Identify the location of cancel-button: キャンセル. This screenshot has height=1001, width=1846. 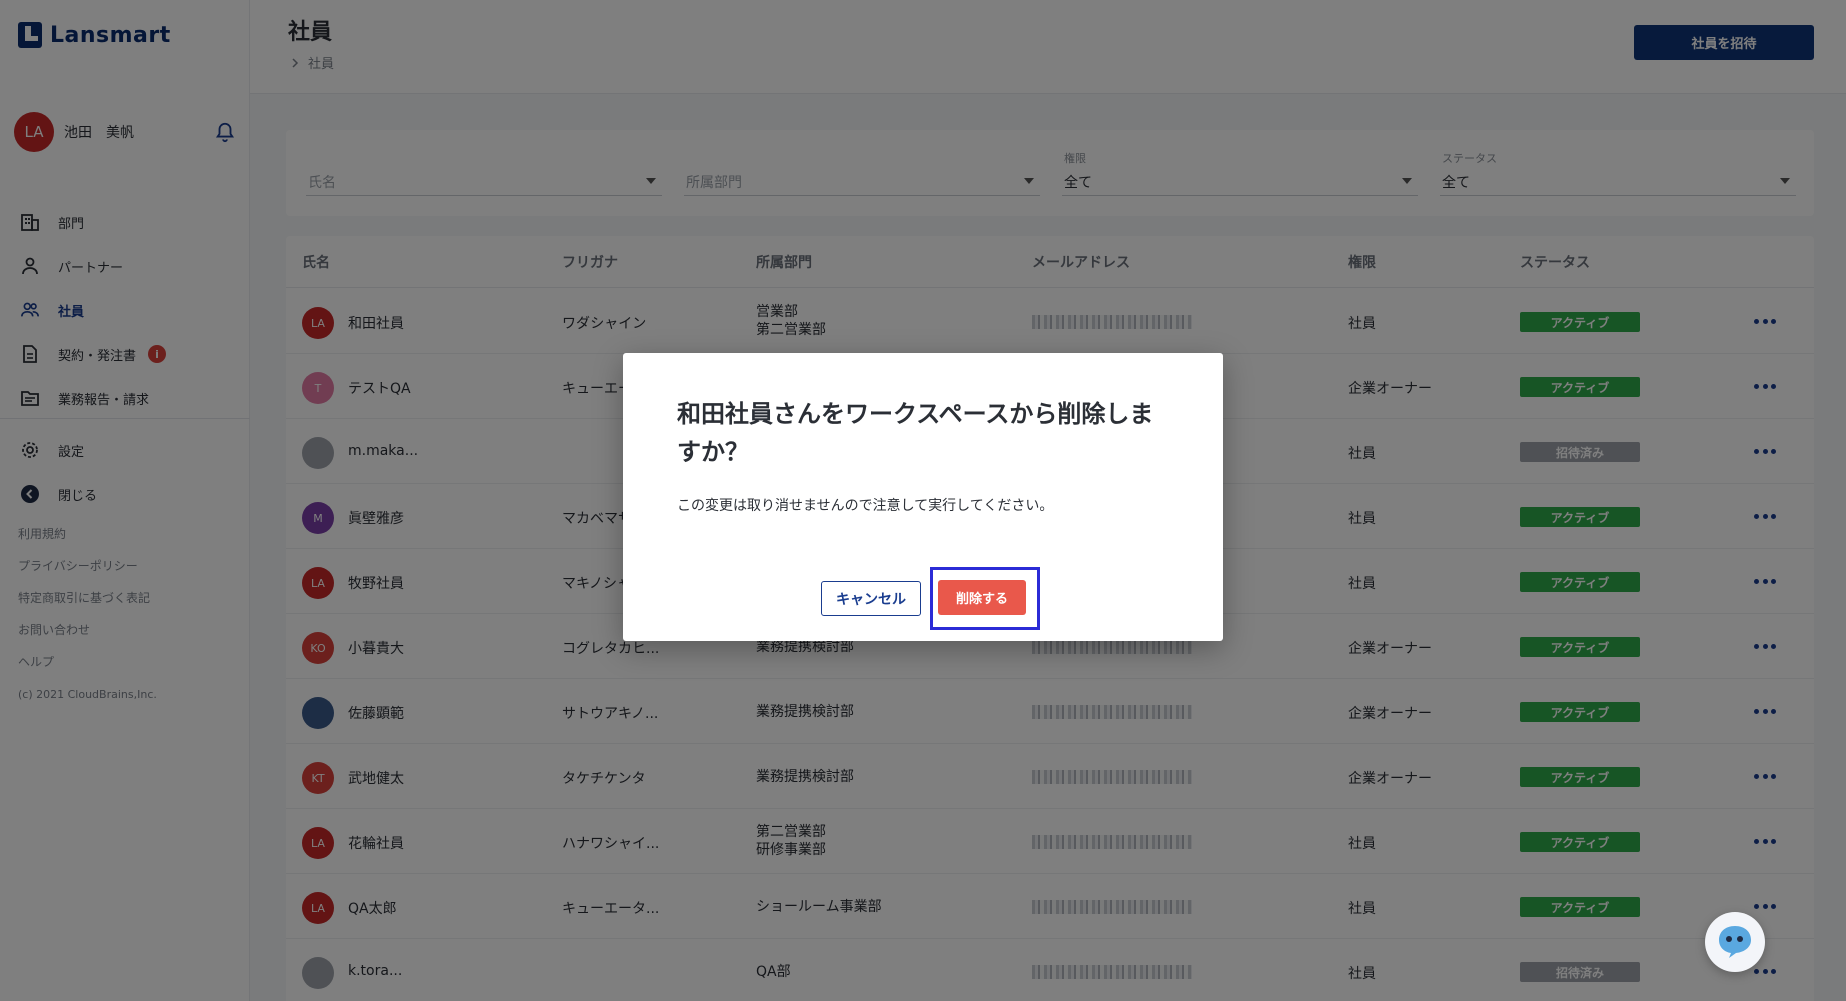
(871, 598).